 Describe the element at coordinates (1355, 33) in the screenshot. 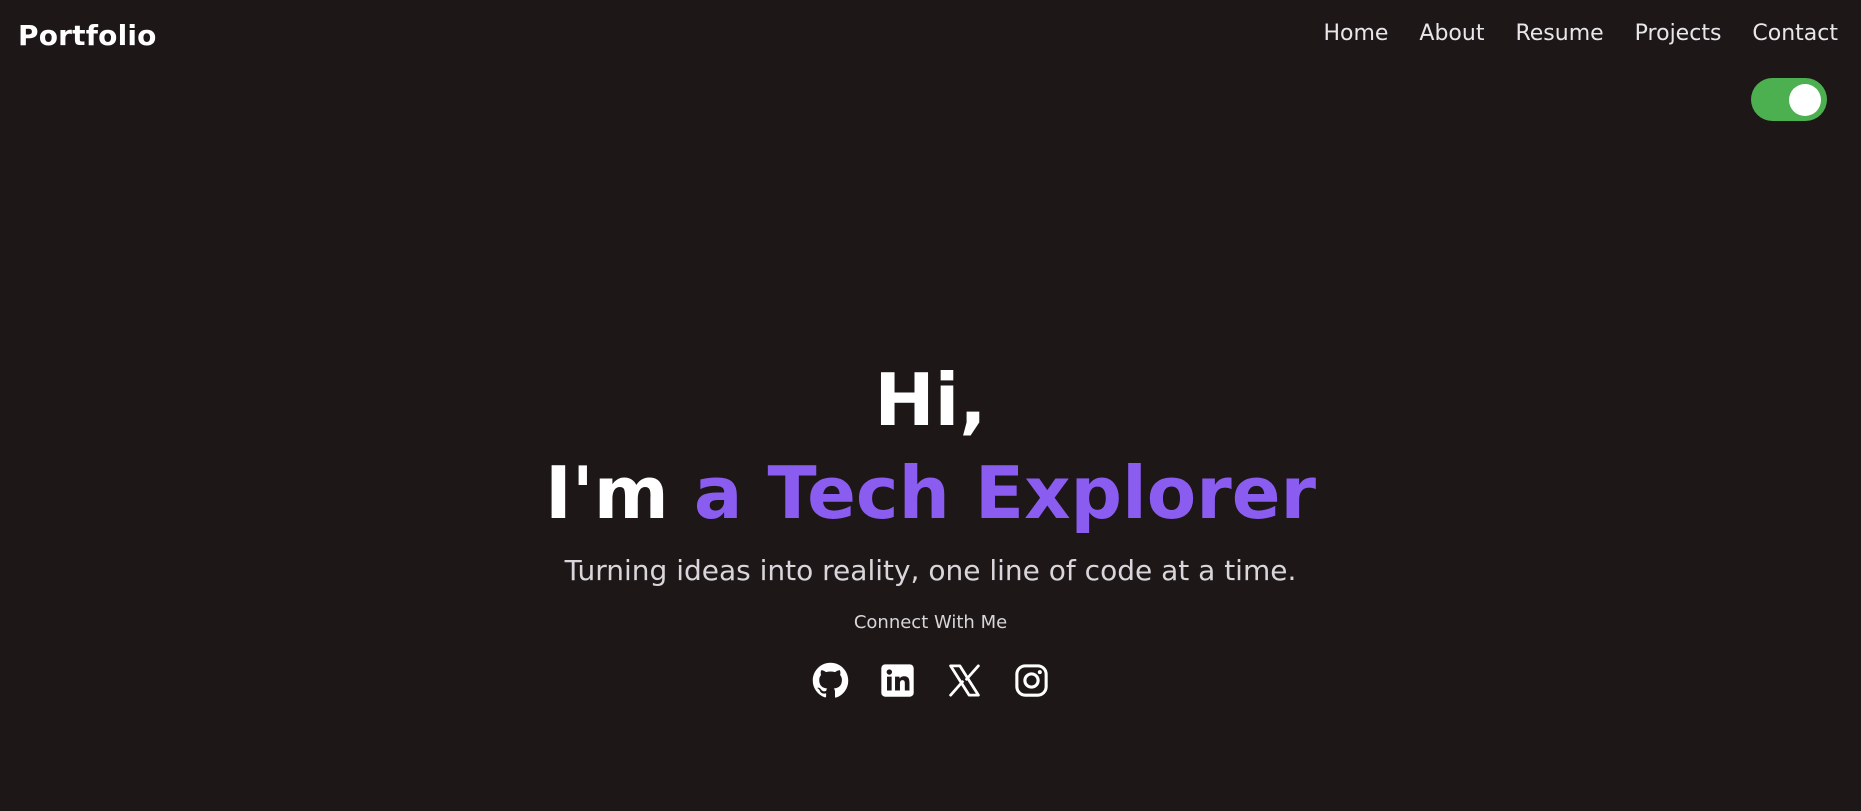

I see `nav-link-home: Home` at that location.